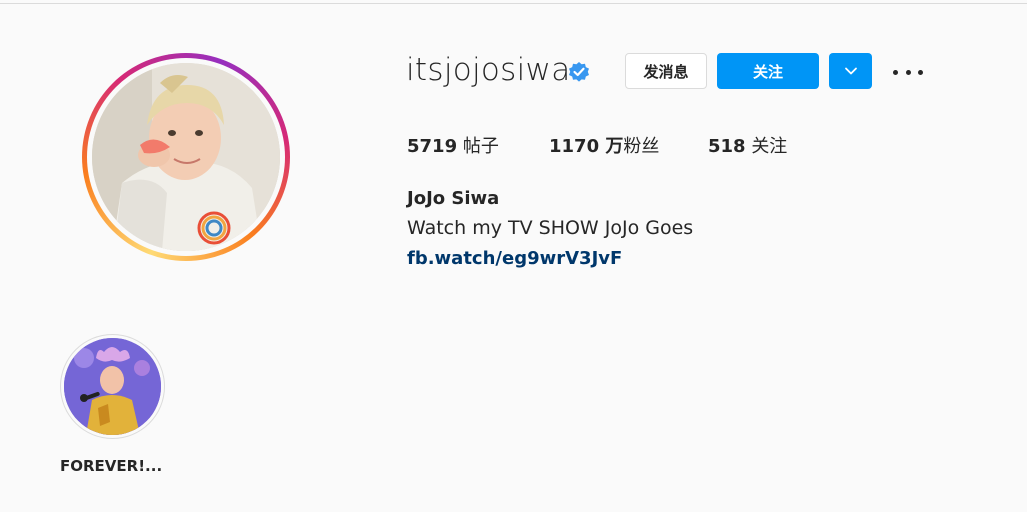 The image size is (1027, 512). Describe the element at coordinates (768, 71) in the screenshot. I see `follow-button: 关注` at that location.